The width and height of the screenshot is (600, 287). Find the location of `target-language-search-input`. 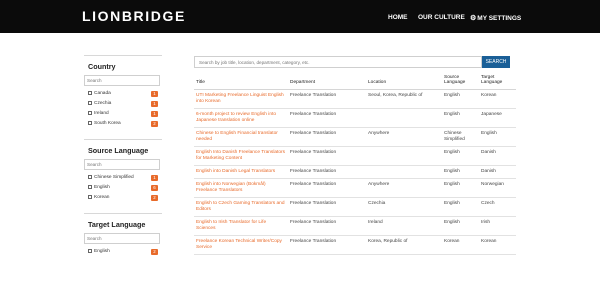

target-language-search-input is located at coordinates (122, 238).